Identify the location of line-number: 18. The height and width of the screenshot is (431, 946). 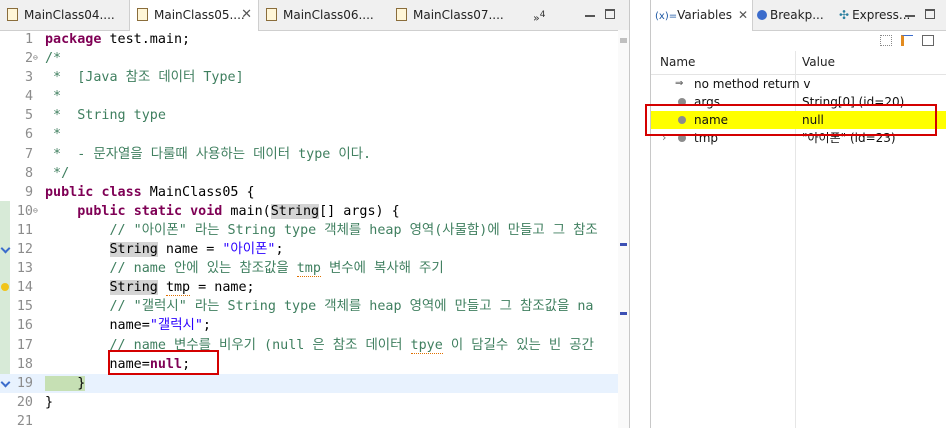
(24, 364).